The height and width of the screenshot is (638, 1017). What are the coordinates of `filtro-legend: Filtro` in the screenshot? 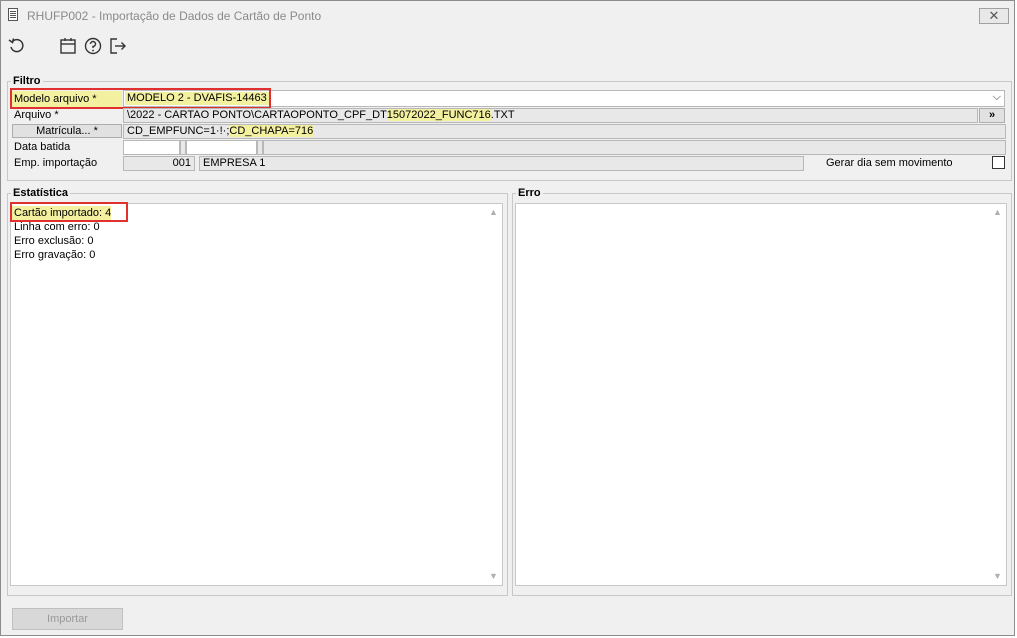 It's located at (27, 81).